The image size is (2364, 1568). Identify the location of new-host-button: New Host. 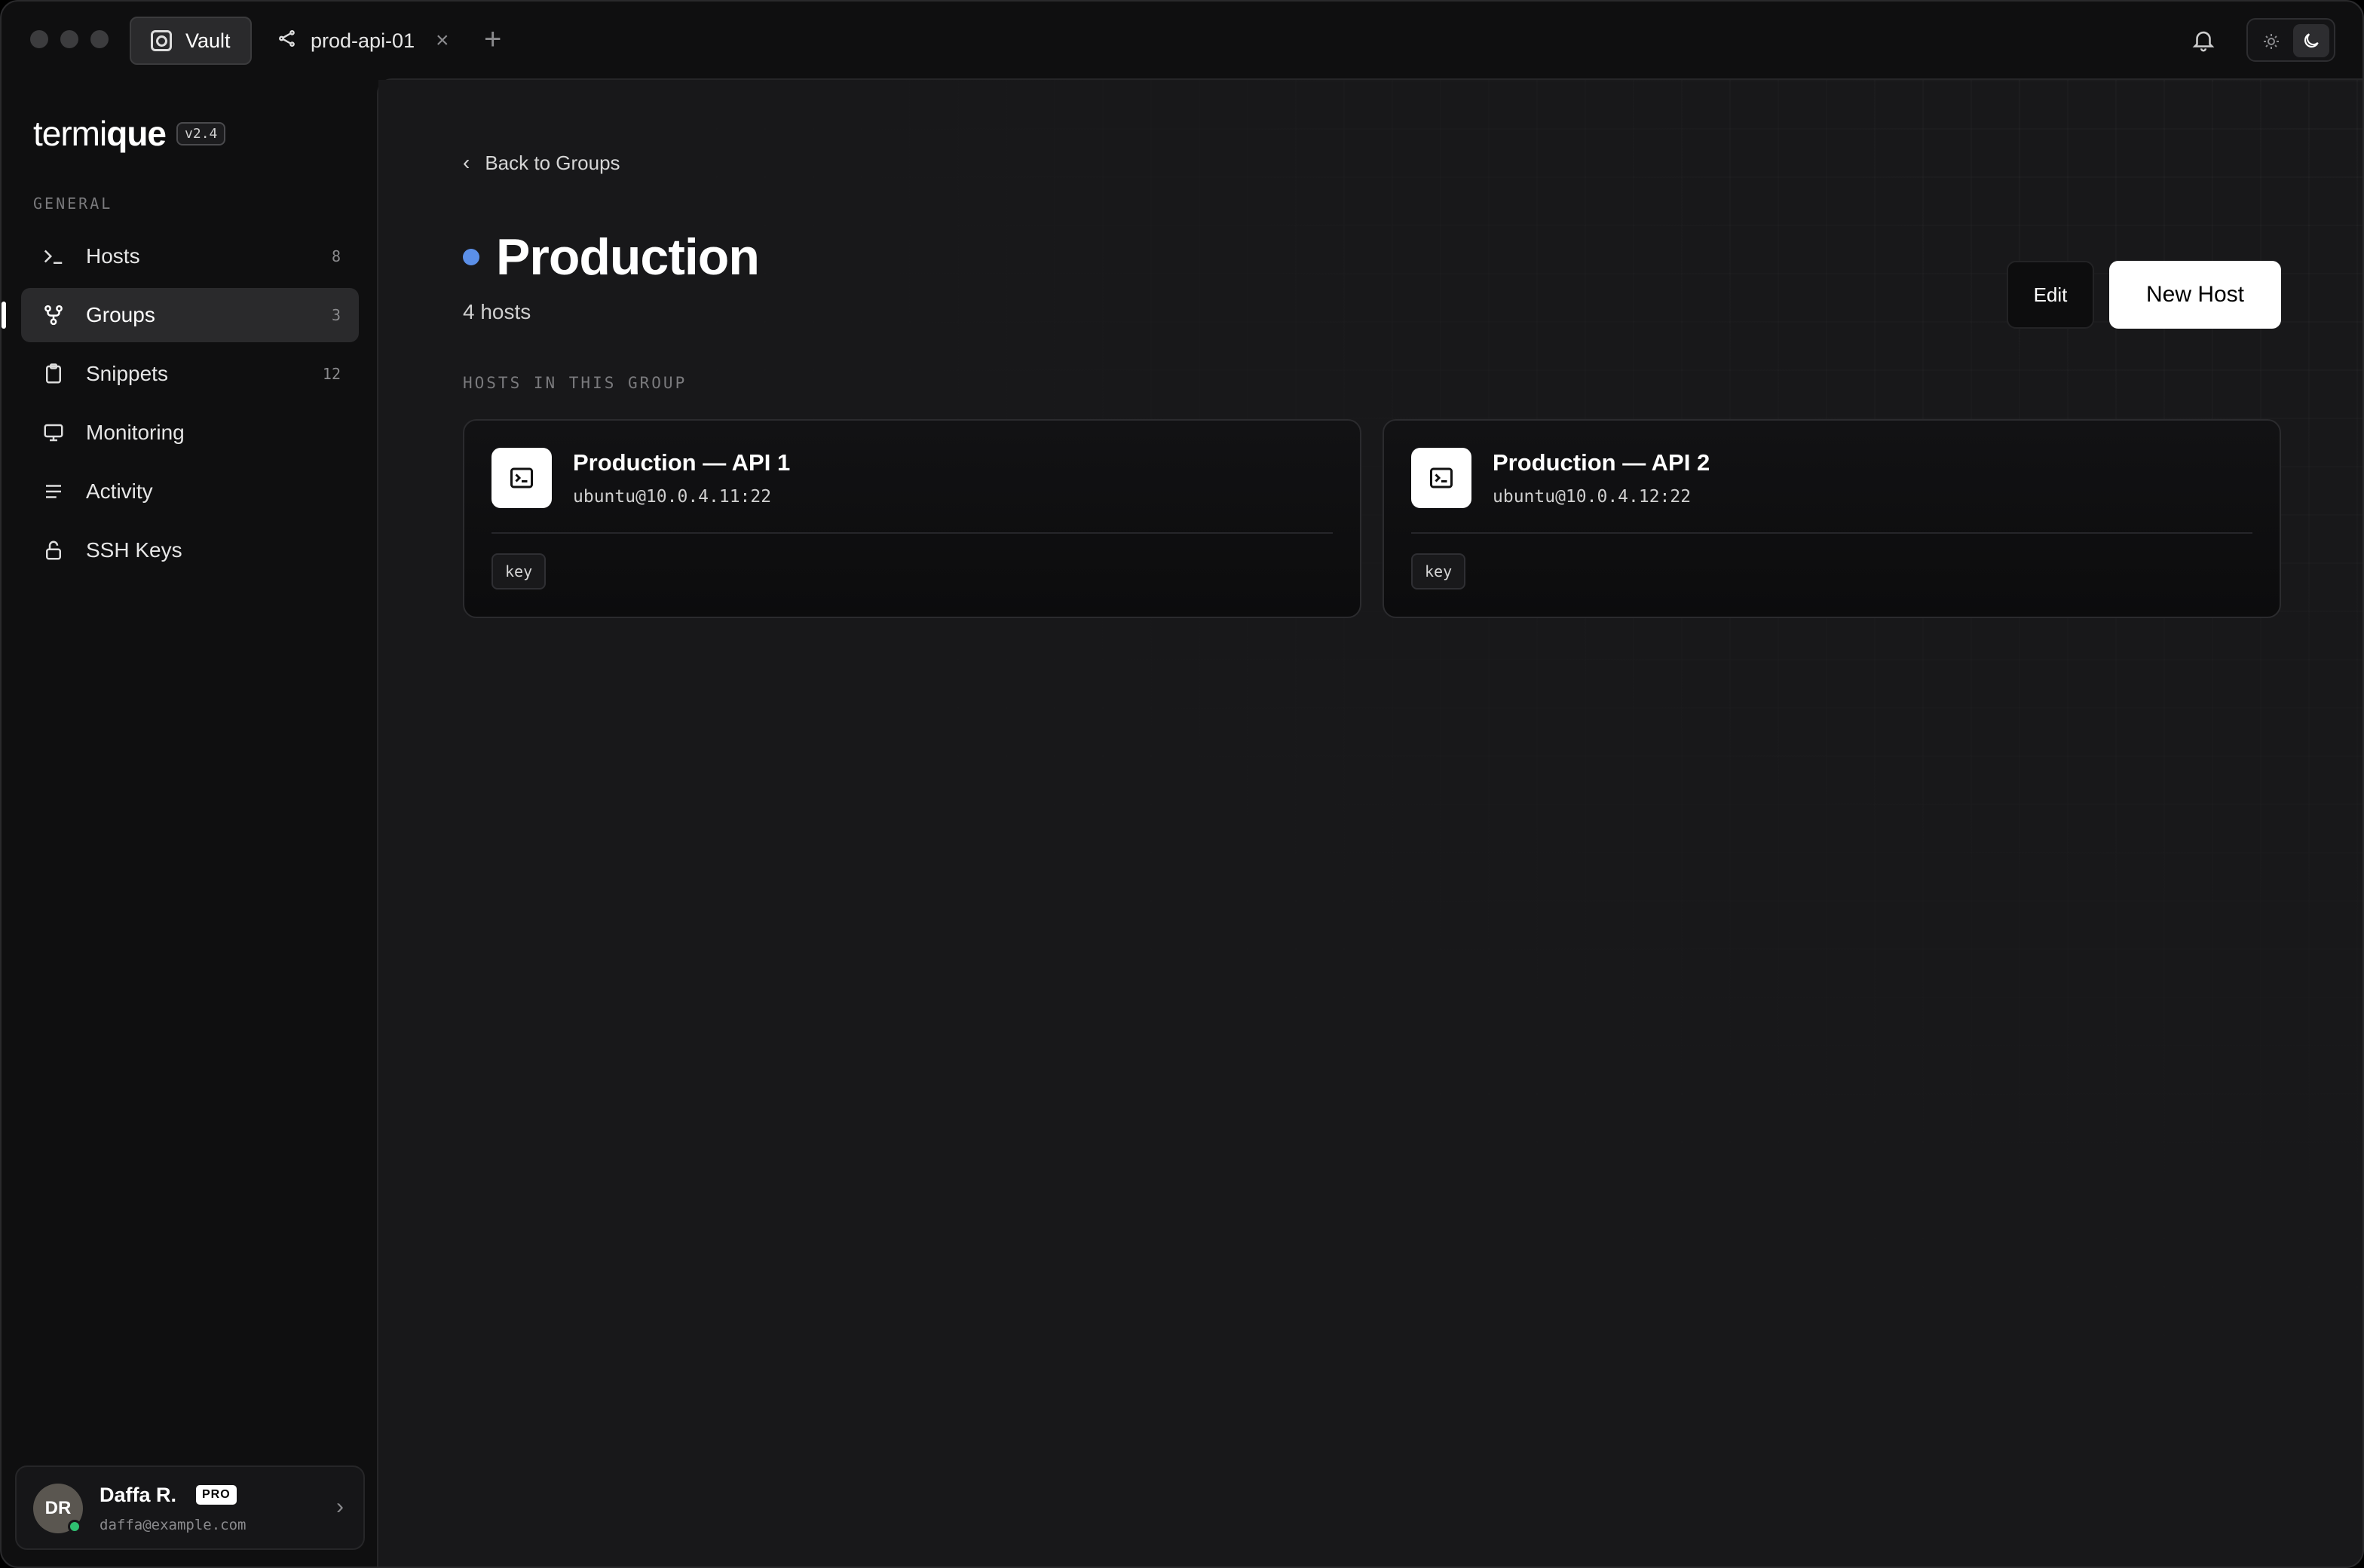
(2195, 295).